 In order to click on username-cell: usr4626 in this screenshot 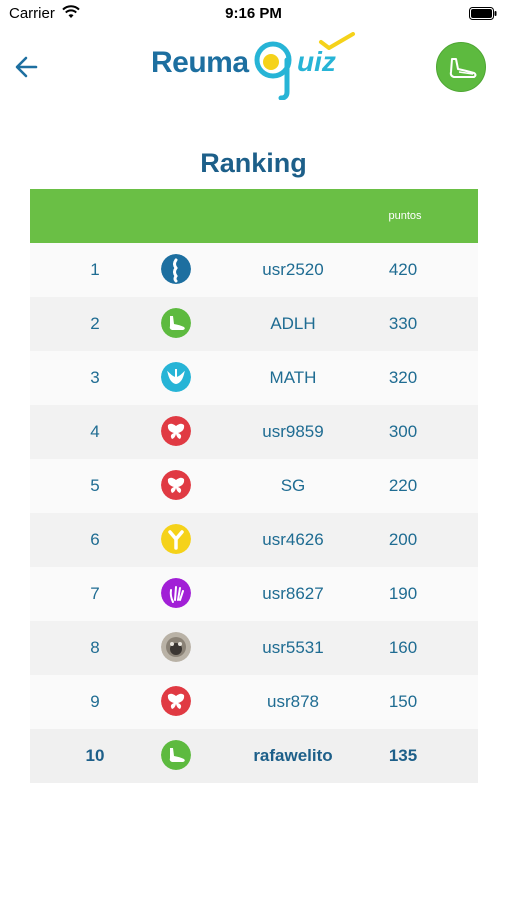, I will do `click(293, 539)`.